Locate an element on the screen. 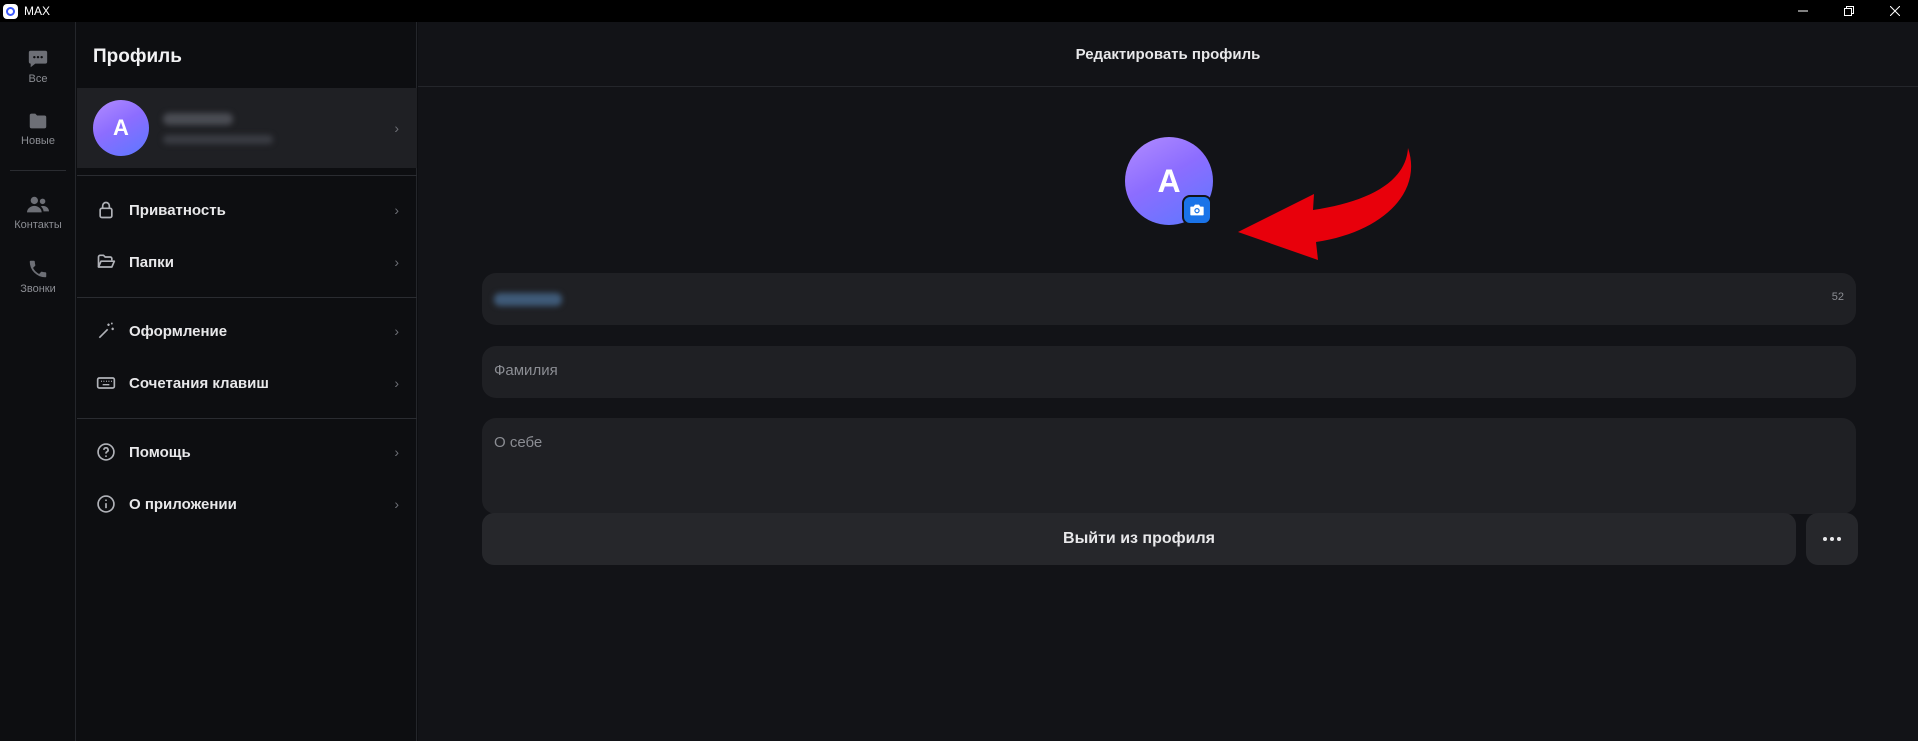  menu-item-privacy: Приватность › is located at coordinates (247, 210).